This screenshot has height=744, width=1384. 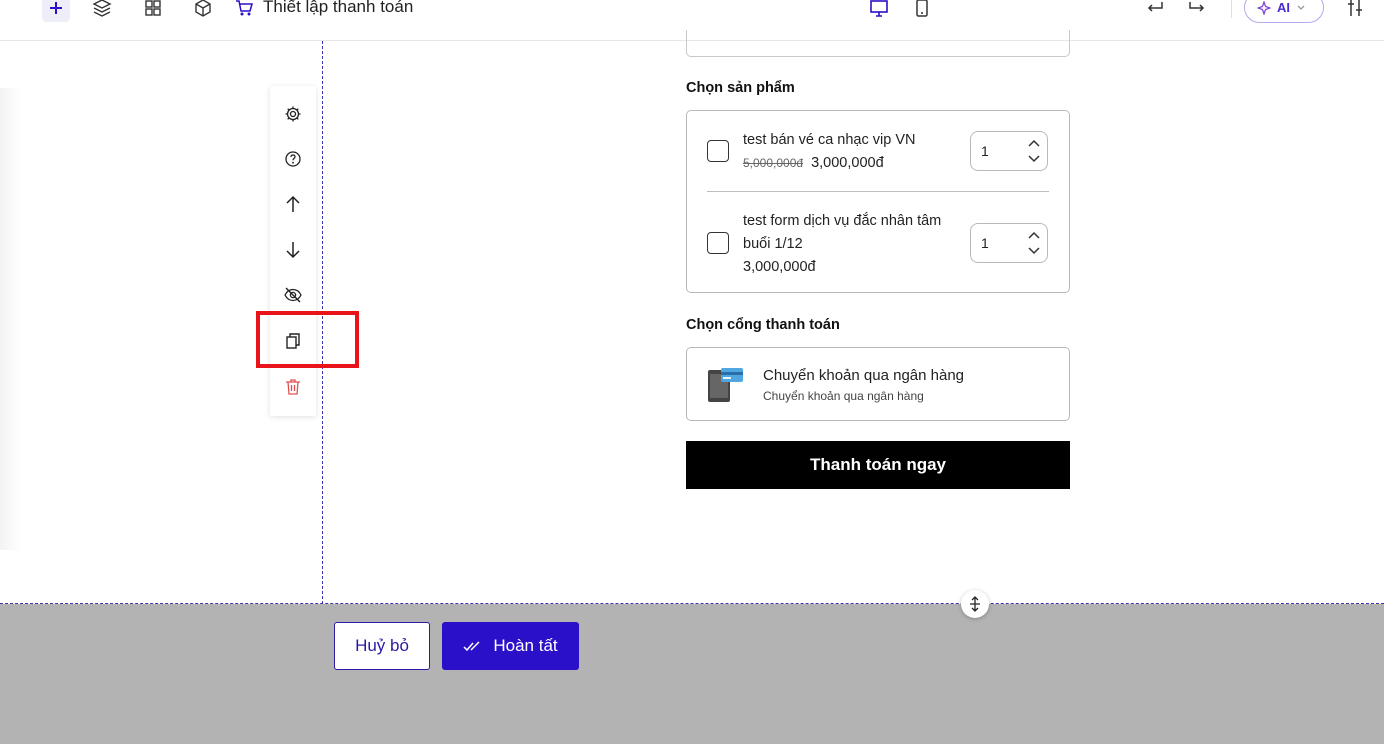 I want to click on redo-button, so click(x=1197, y=11).